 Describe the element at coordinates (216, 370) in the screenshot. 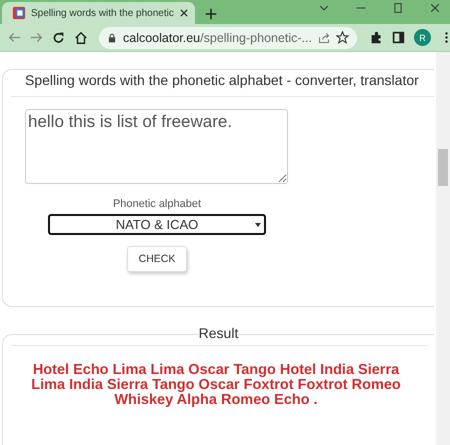

I see `result-text: Hotel Echo Lima Lima Oscar Tango Hotel India Sierra` at that location.